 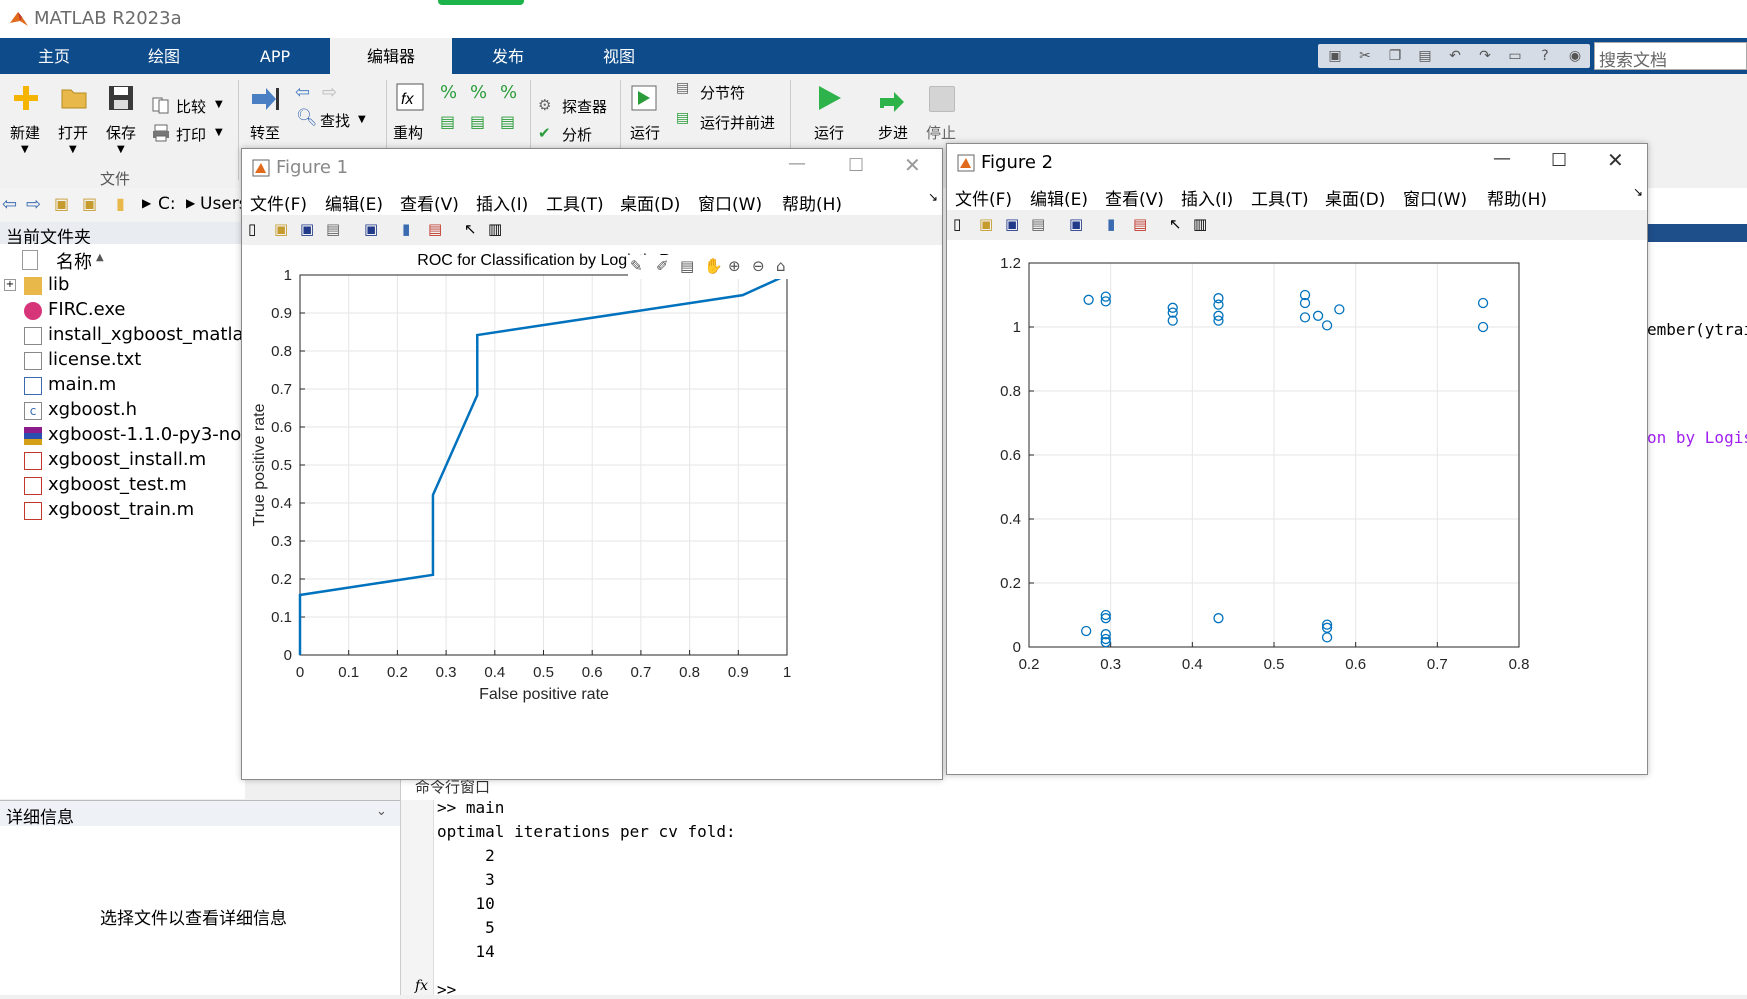 I want to click on compare-button: 比较, so click(x=191, y=106).